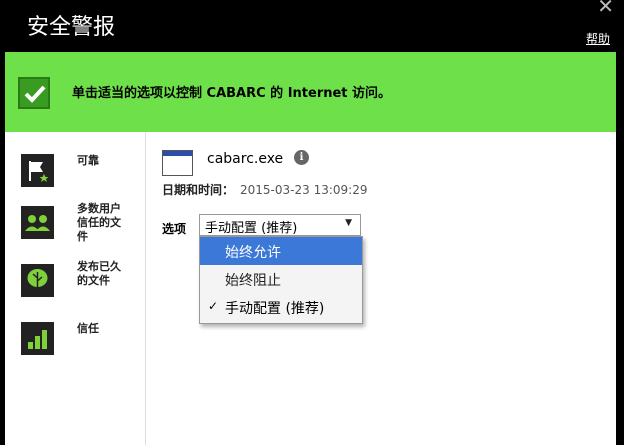  Describe the element at coordinates (37, 170) in the screenshot. I see `flag-star-icon` at that location.